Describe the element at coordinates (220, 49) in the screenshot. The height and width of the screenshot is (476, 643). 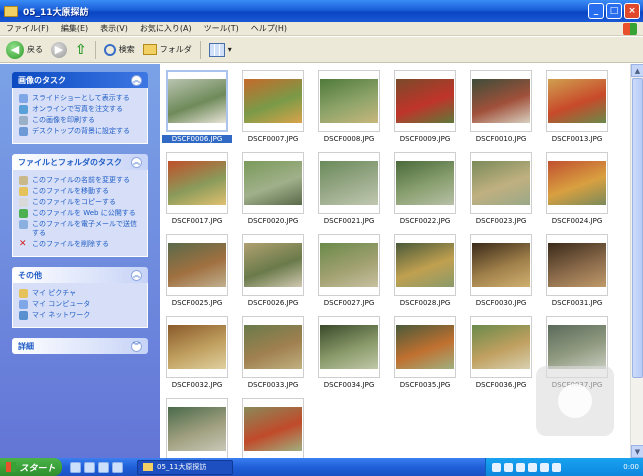
I see `views-button: ▾` at that location.